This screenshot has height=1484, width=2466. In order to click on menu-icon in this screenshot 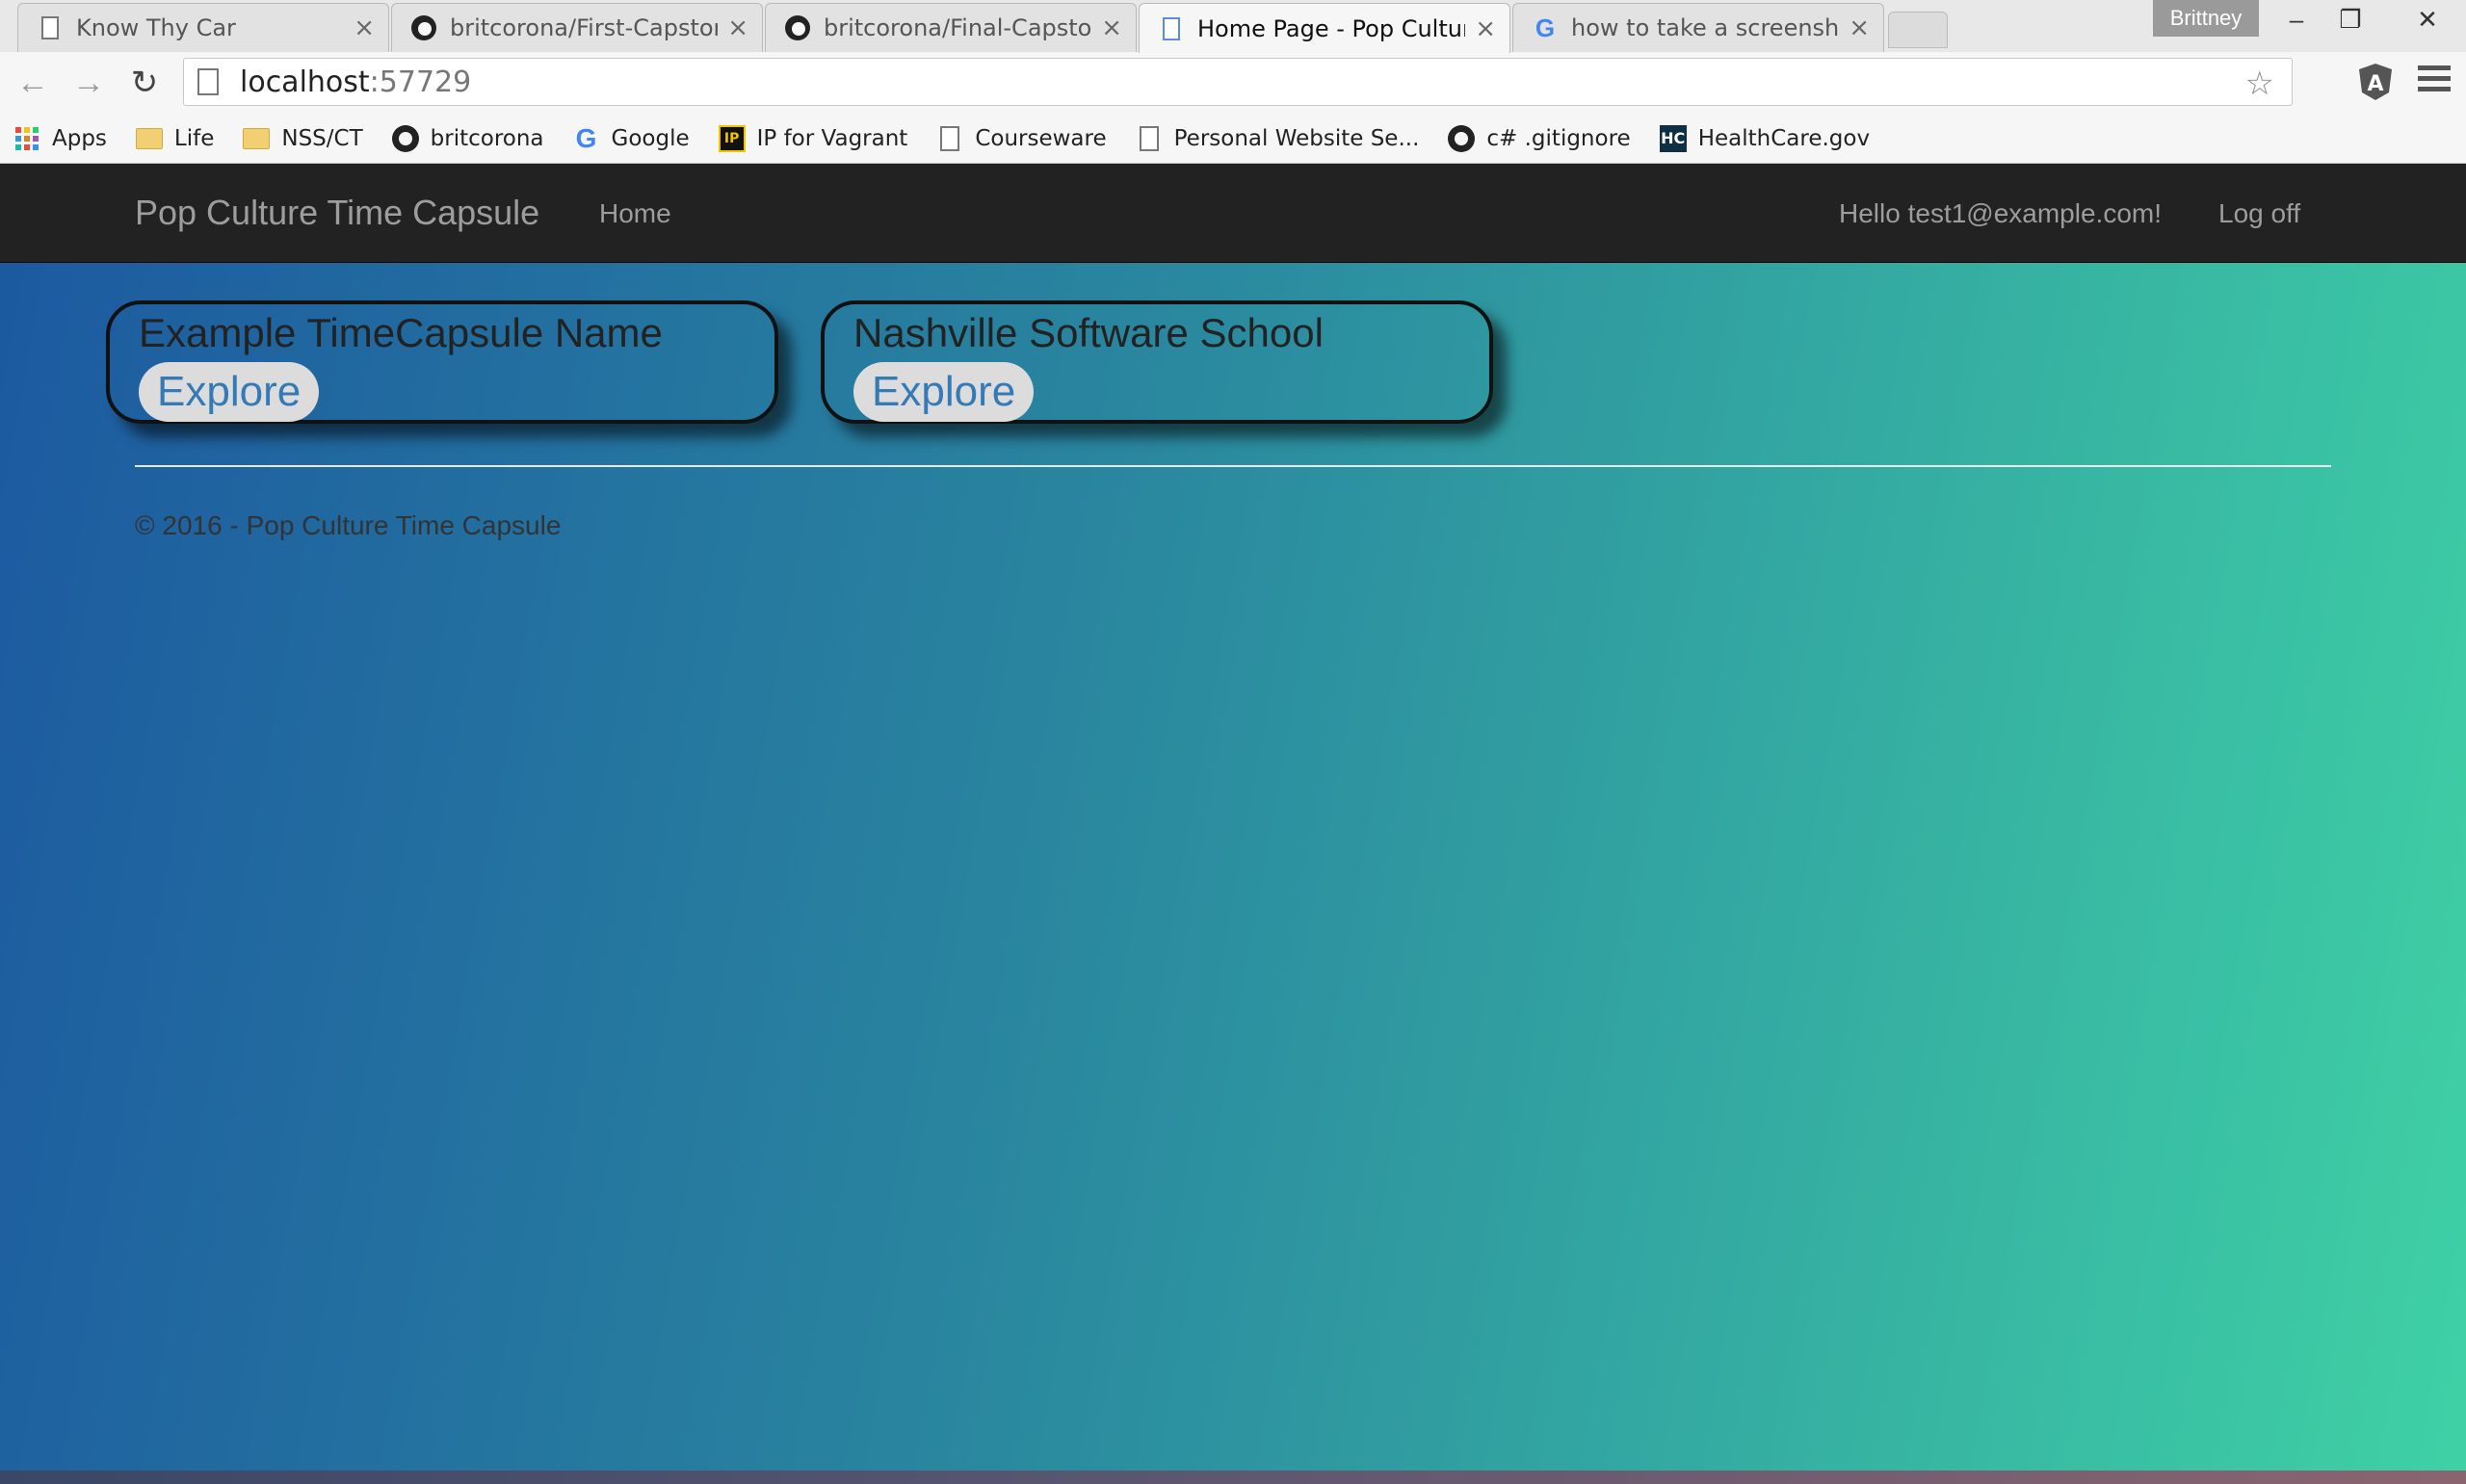, I will do `click(2434, 82)`.